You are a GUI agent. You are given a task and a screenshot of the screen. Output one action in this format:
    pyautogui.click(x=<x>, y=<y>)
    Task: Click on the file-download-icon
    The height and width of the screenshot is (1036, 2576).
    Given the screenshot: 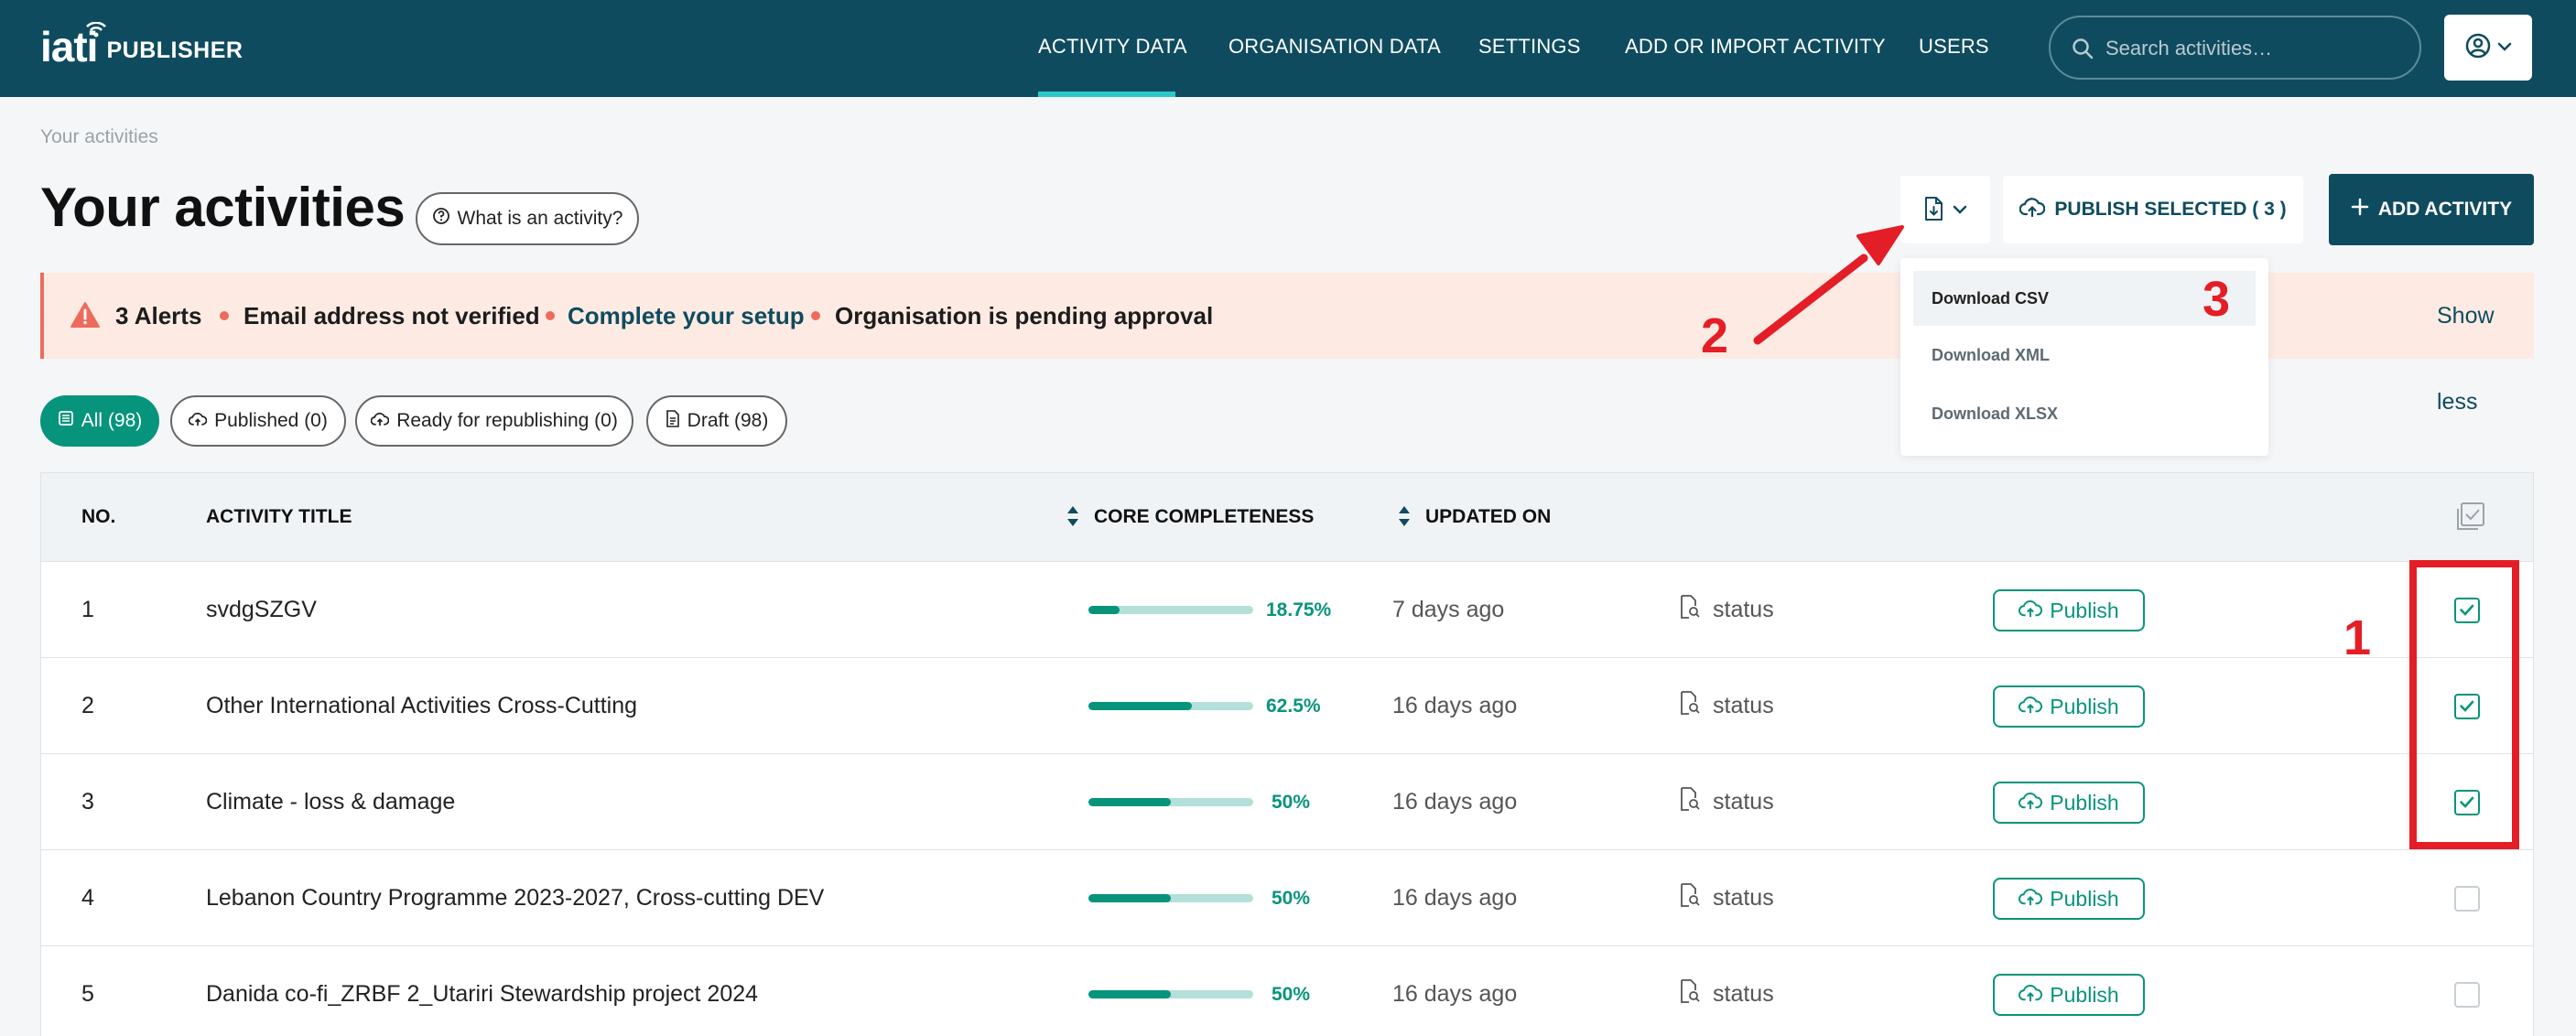 What is the action you would take?
    pyautogui.click(x=1933, y=209)
    